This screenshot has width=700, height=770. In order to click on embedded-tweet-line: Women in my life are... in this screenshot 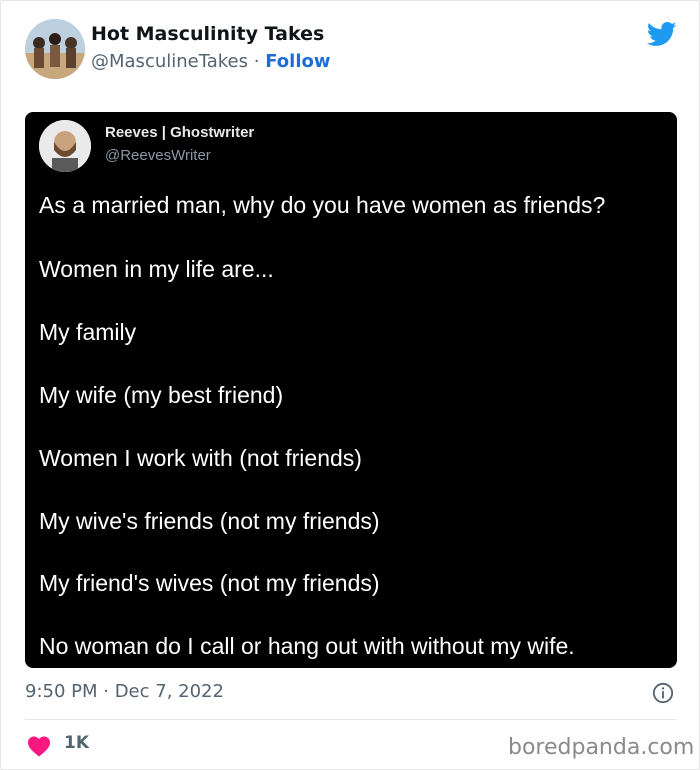, I will do `click(156, 269)`.